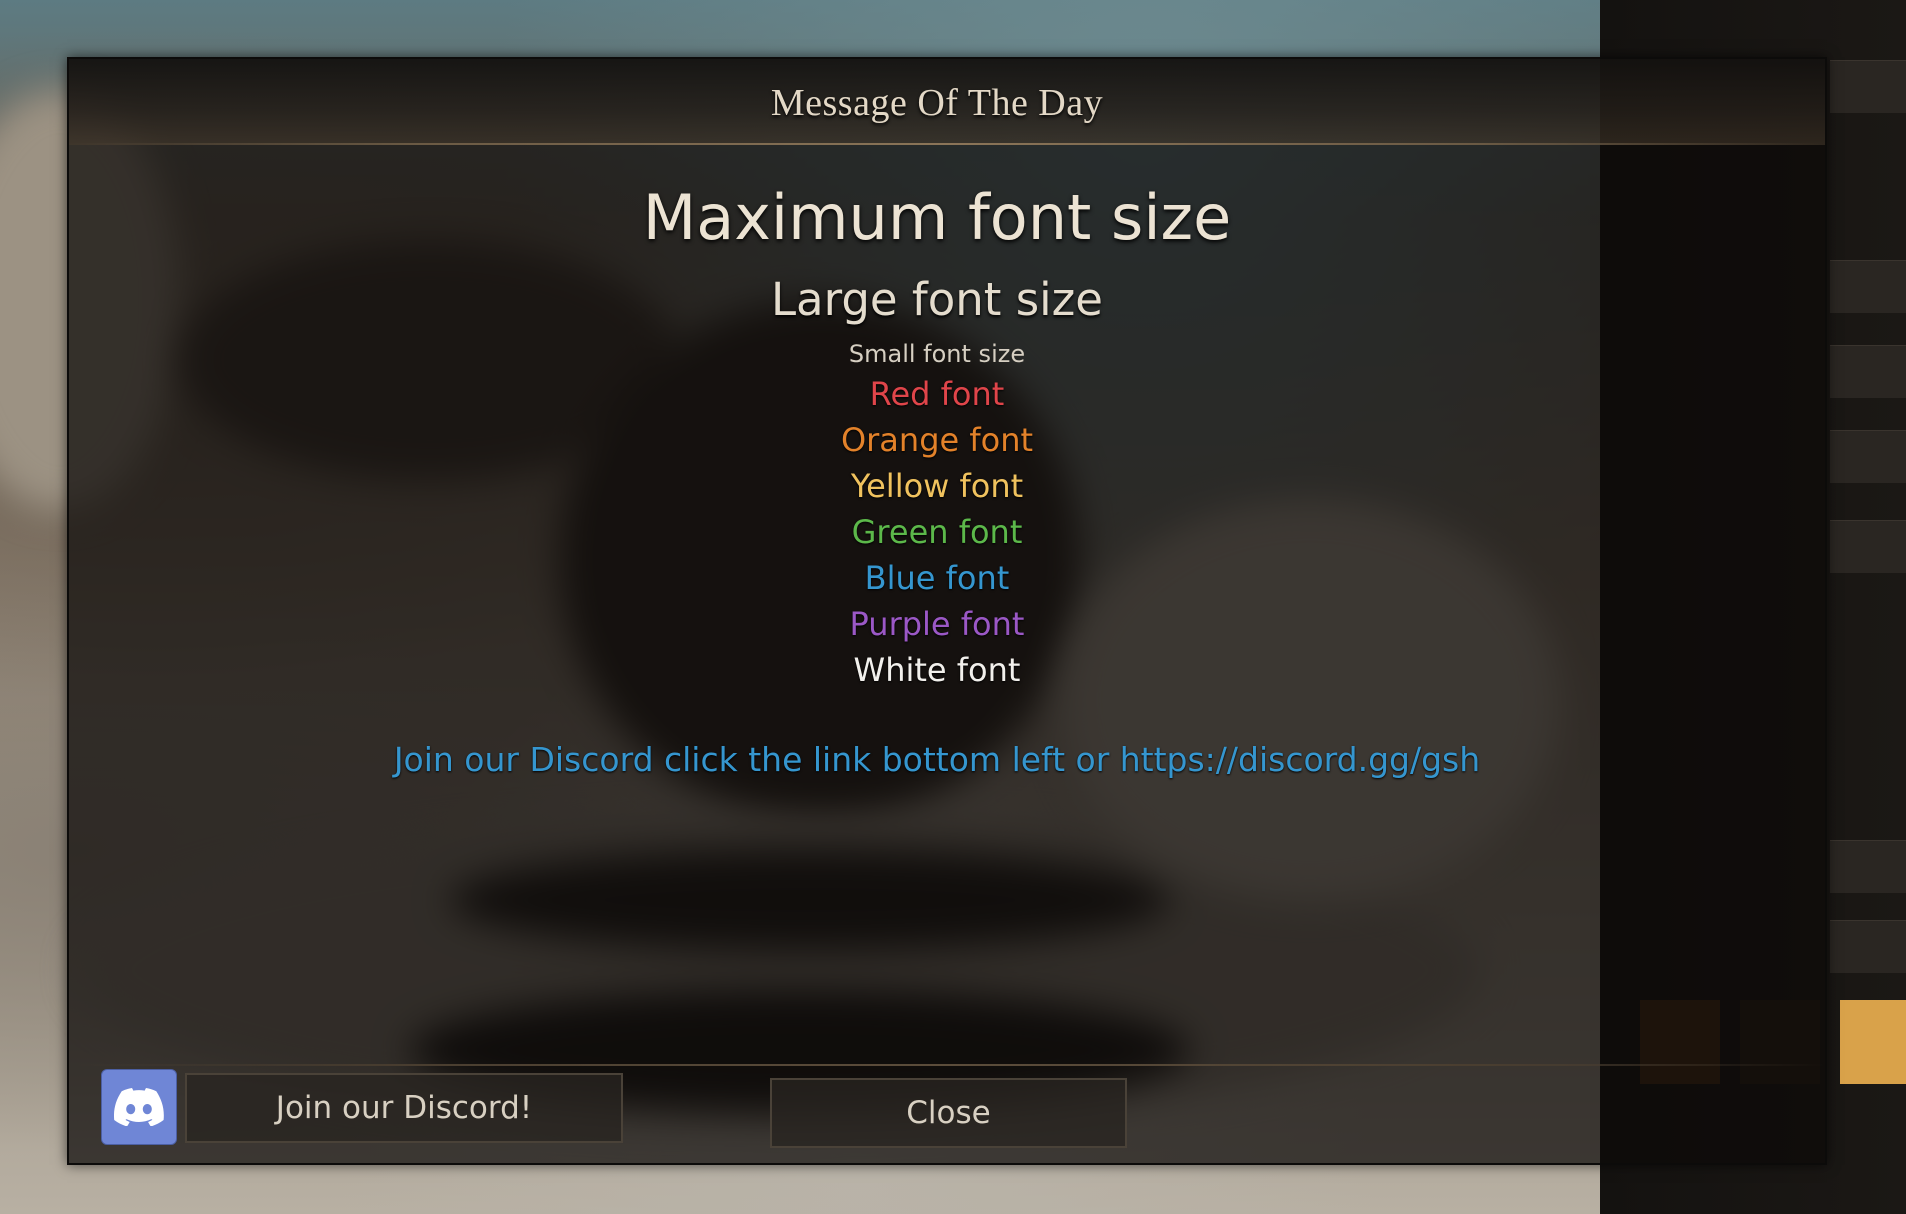 The image size is (1906, 1214). What do you see at coordinates (937, 440) in the screenshot?
I see `orange-font-line: Orange font` at bounding box center [937, 440].